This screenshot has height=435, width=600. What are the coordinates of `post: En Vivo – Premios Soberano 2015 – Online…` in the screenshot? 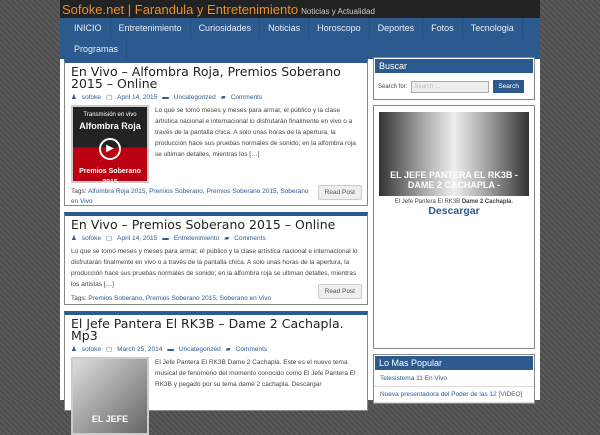 It's located at (216, 258).